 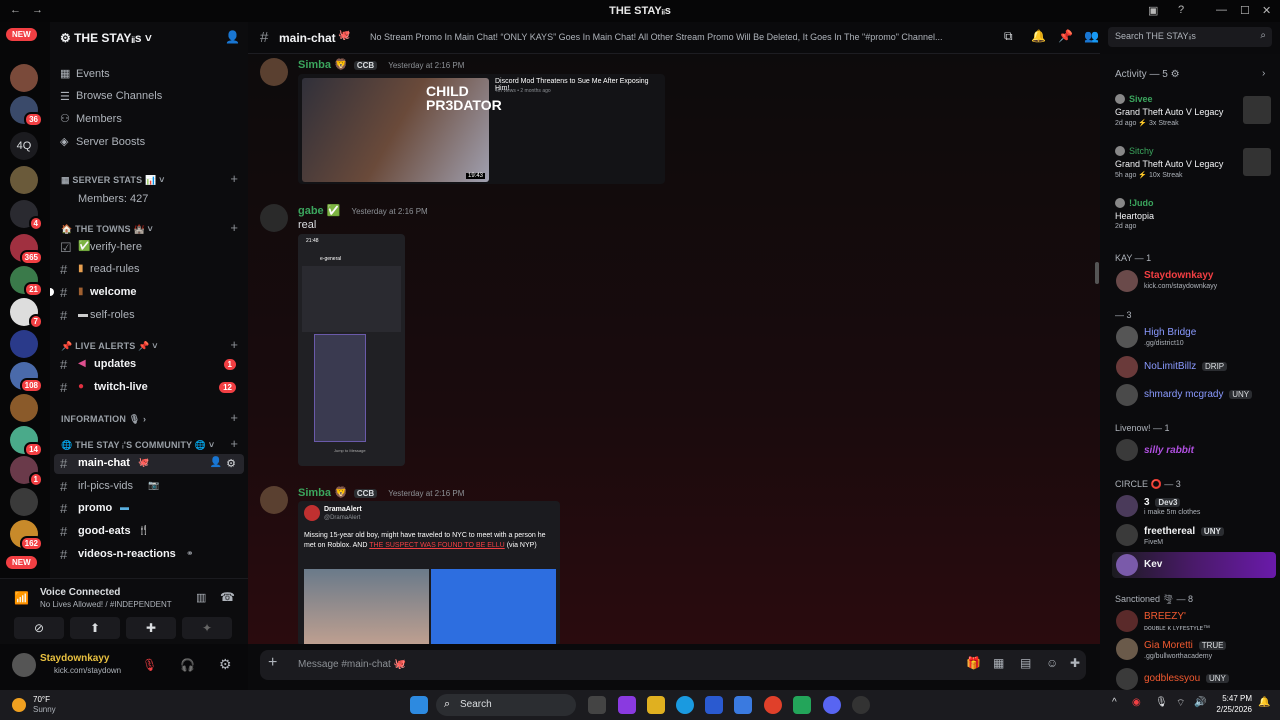 What do you see at coordinates (95, 628) in the screenshot?
I see `screen-share-button: ⬆` at bounding box center [95, 628].